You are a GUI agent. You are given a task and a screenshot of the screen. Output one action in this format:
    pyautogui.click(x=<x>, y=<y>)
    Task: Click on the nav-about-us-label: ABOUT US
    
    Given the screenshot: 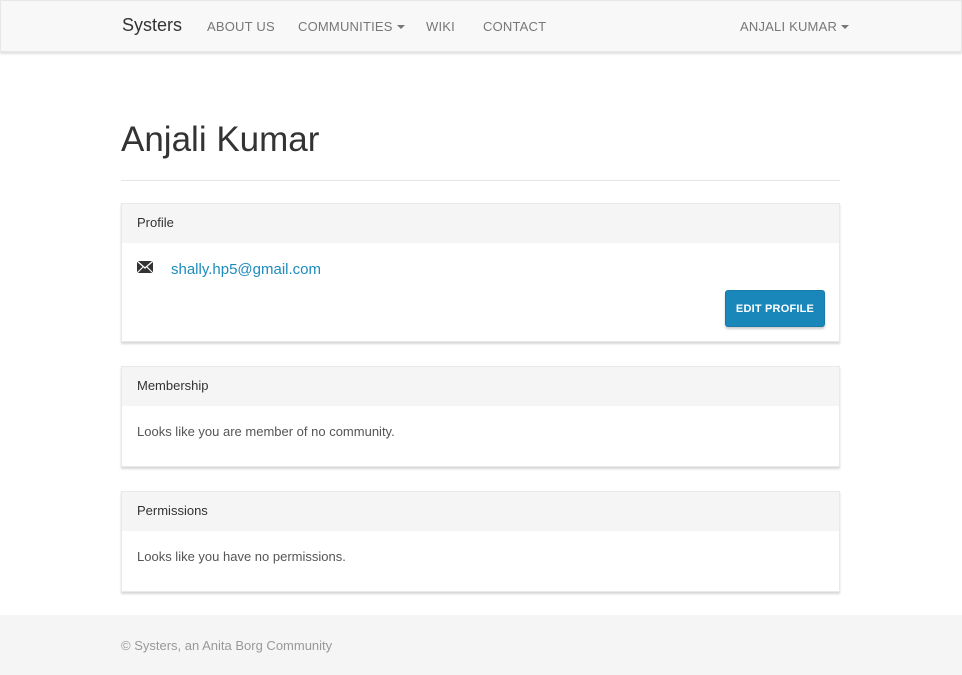 What is the action you would take?
    pyautogui.click(x=241, y=26)
    